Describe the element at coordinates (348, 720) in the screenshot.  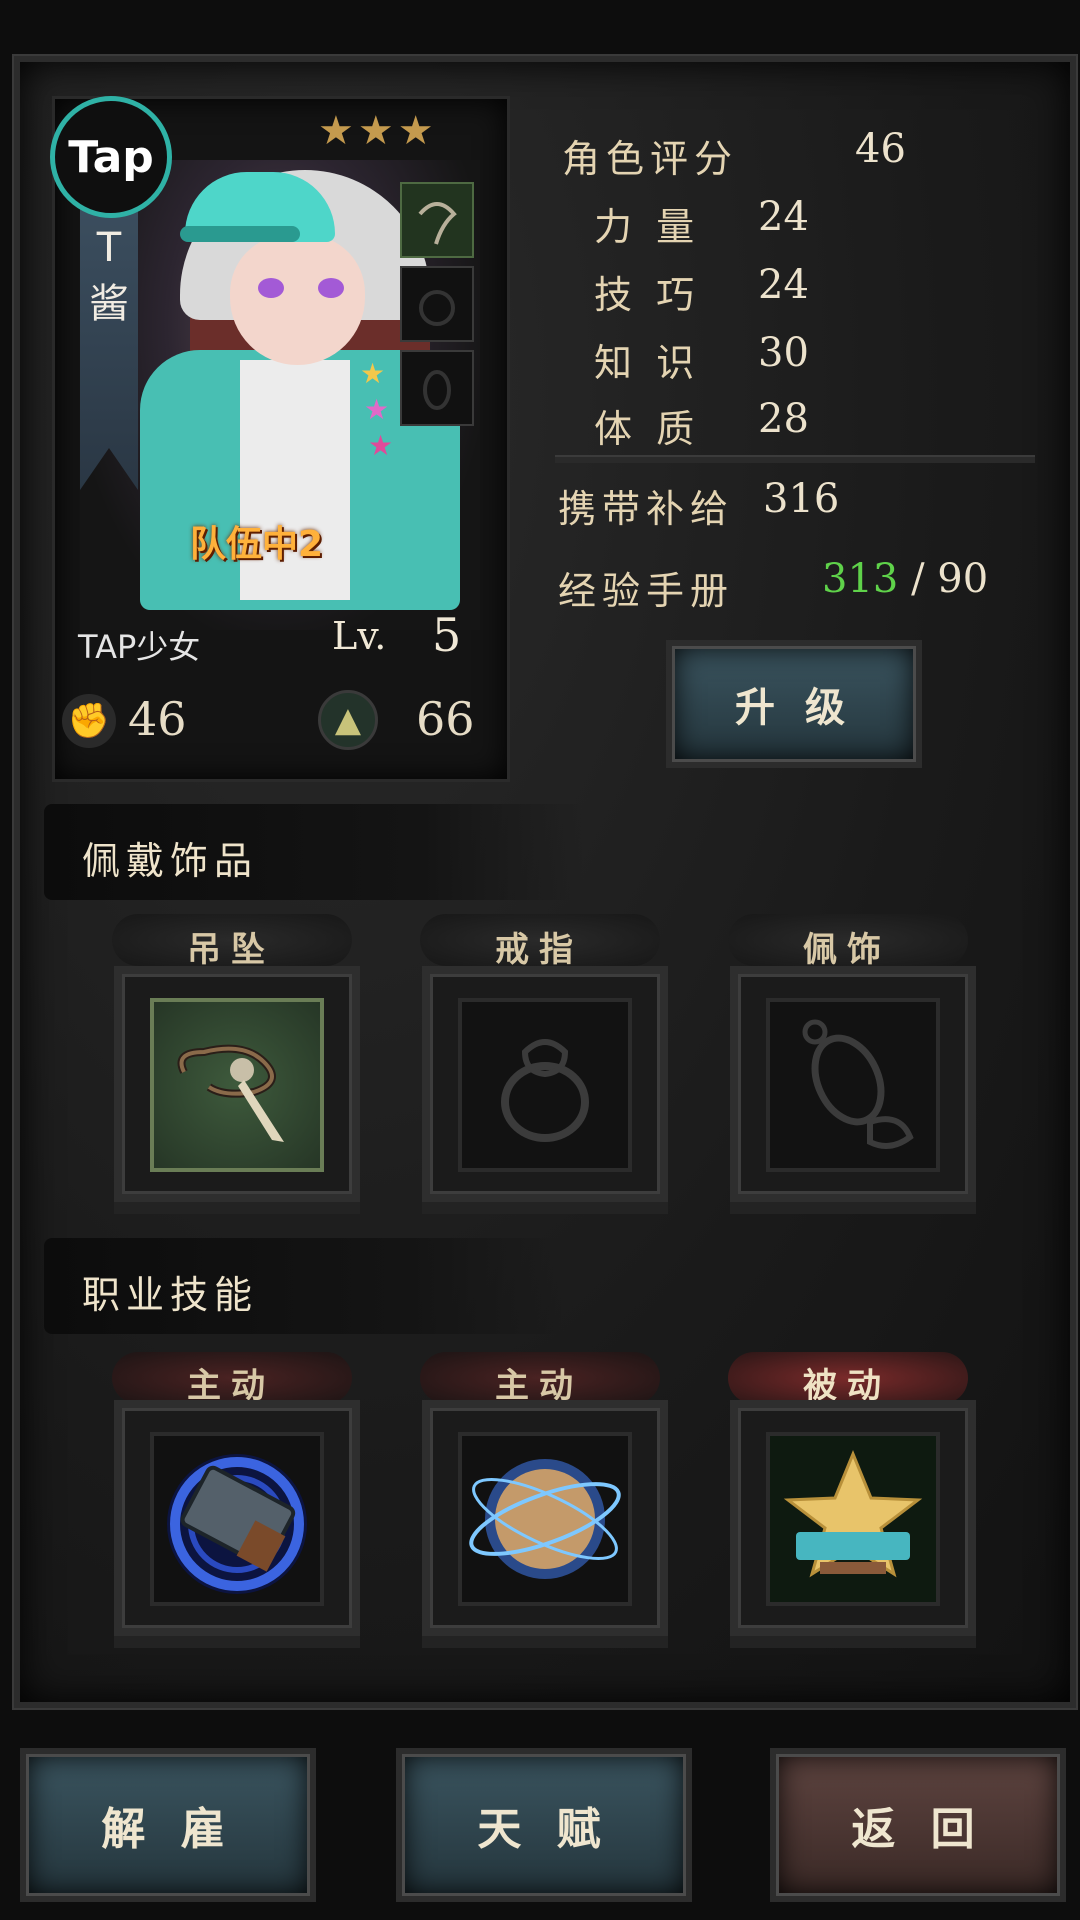
I see `drop-icon: ▲` at that location.